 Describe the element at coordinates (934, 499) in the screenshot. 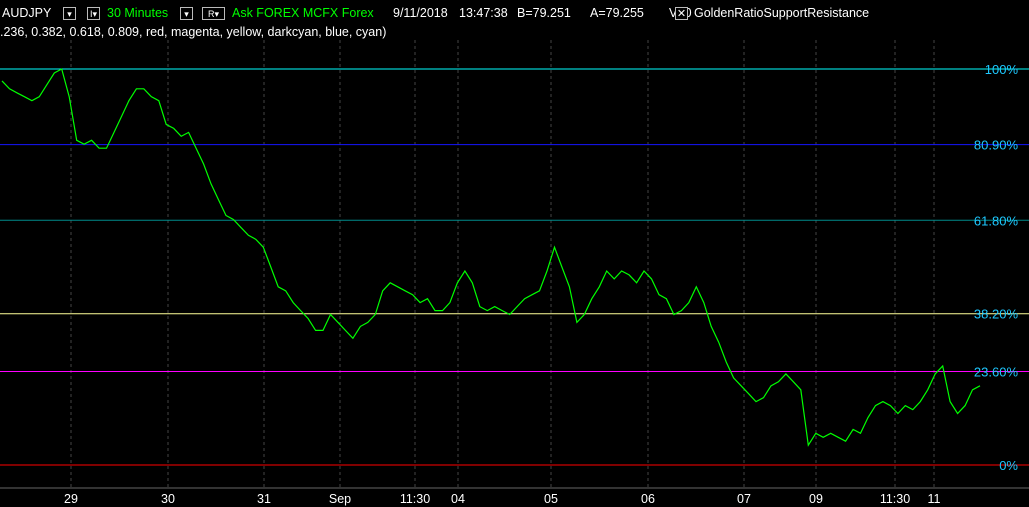

I see `x-tick-label-11: 11` at that location.